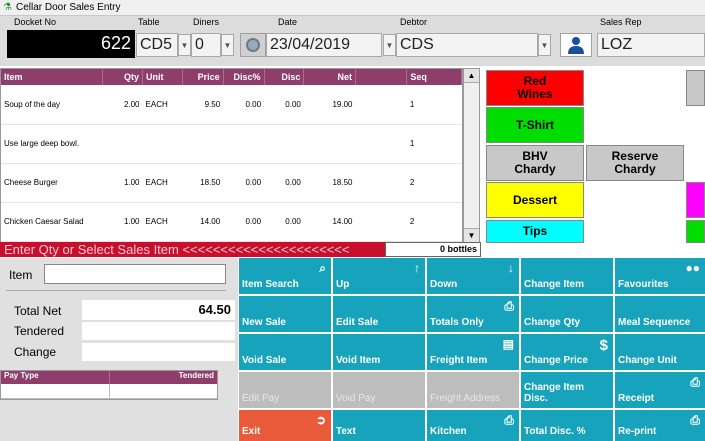 The height and width of the screenshot is (441, 705). I want to click on dollar-icon: $, so click(603, 345).